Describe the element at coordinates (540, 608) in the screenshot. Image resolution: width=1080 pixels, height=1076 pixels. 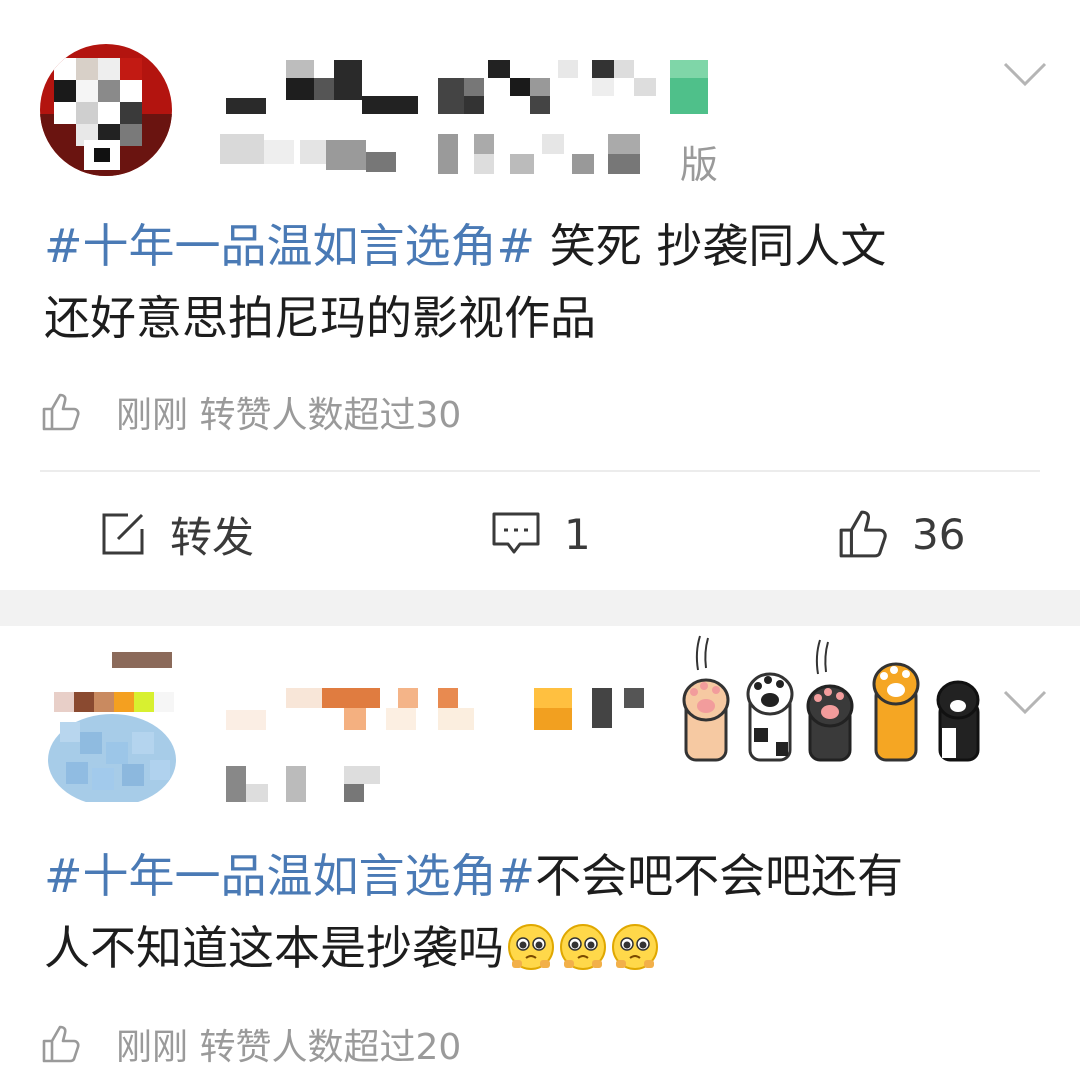
I see `post-separator` at that location.